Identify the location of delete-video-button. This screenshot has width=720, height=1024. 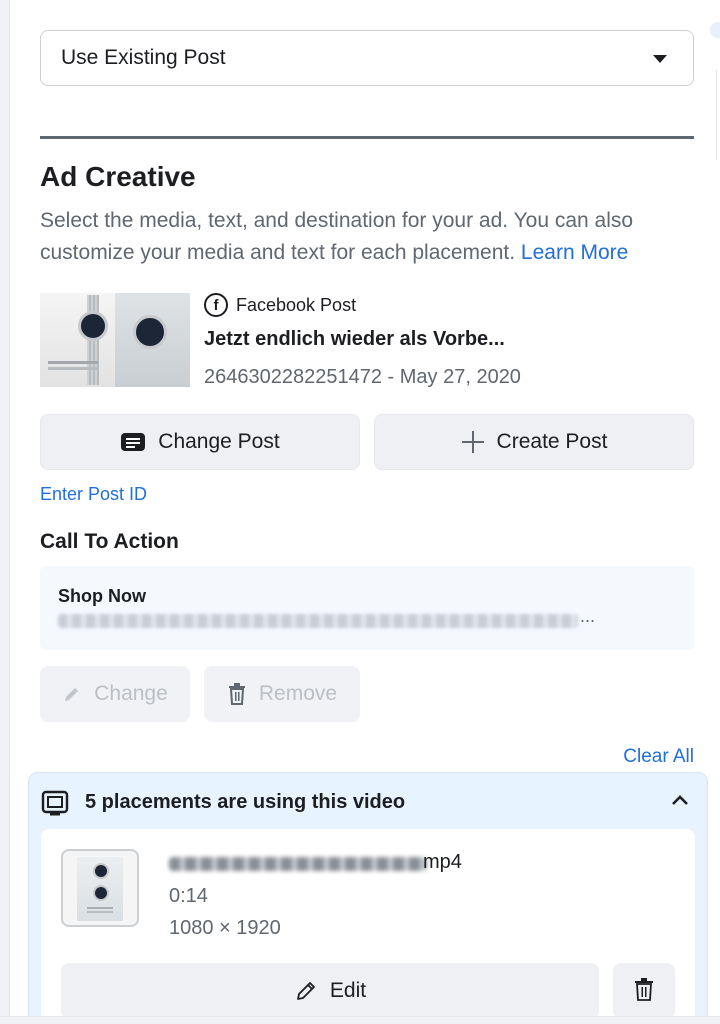
(644, 991).